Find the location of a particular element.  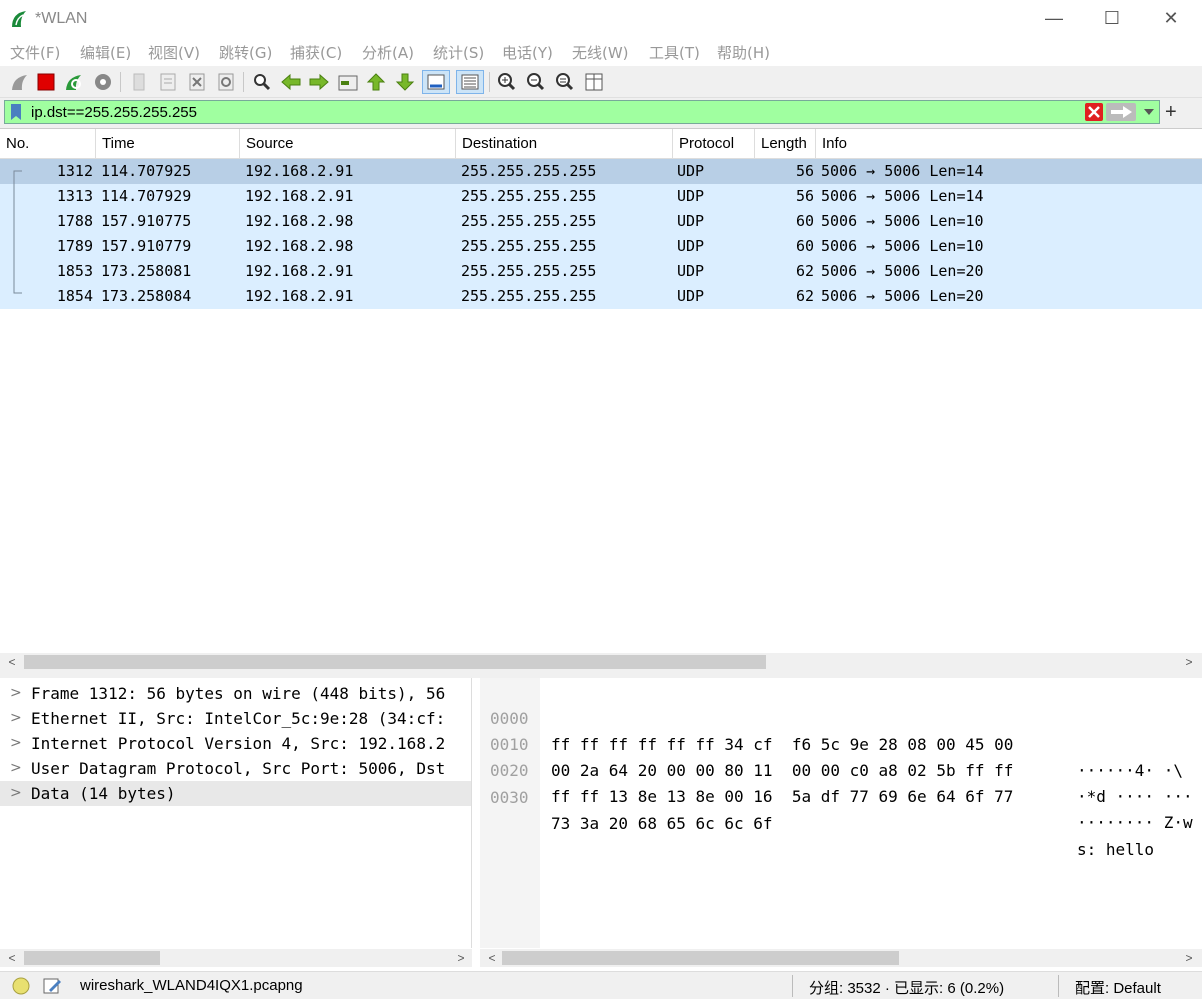

menu-analyze: 分析(A) is located at coordinates (388, 52).